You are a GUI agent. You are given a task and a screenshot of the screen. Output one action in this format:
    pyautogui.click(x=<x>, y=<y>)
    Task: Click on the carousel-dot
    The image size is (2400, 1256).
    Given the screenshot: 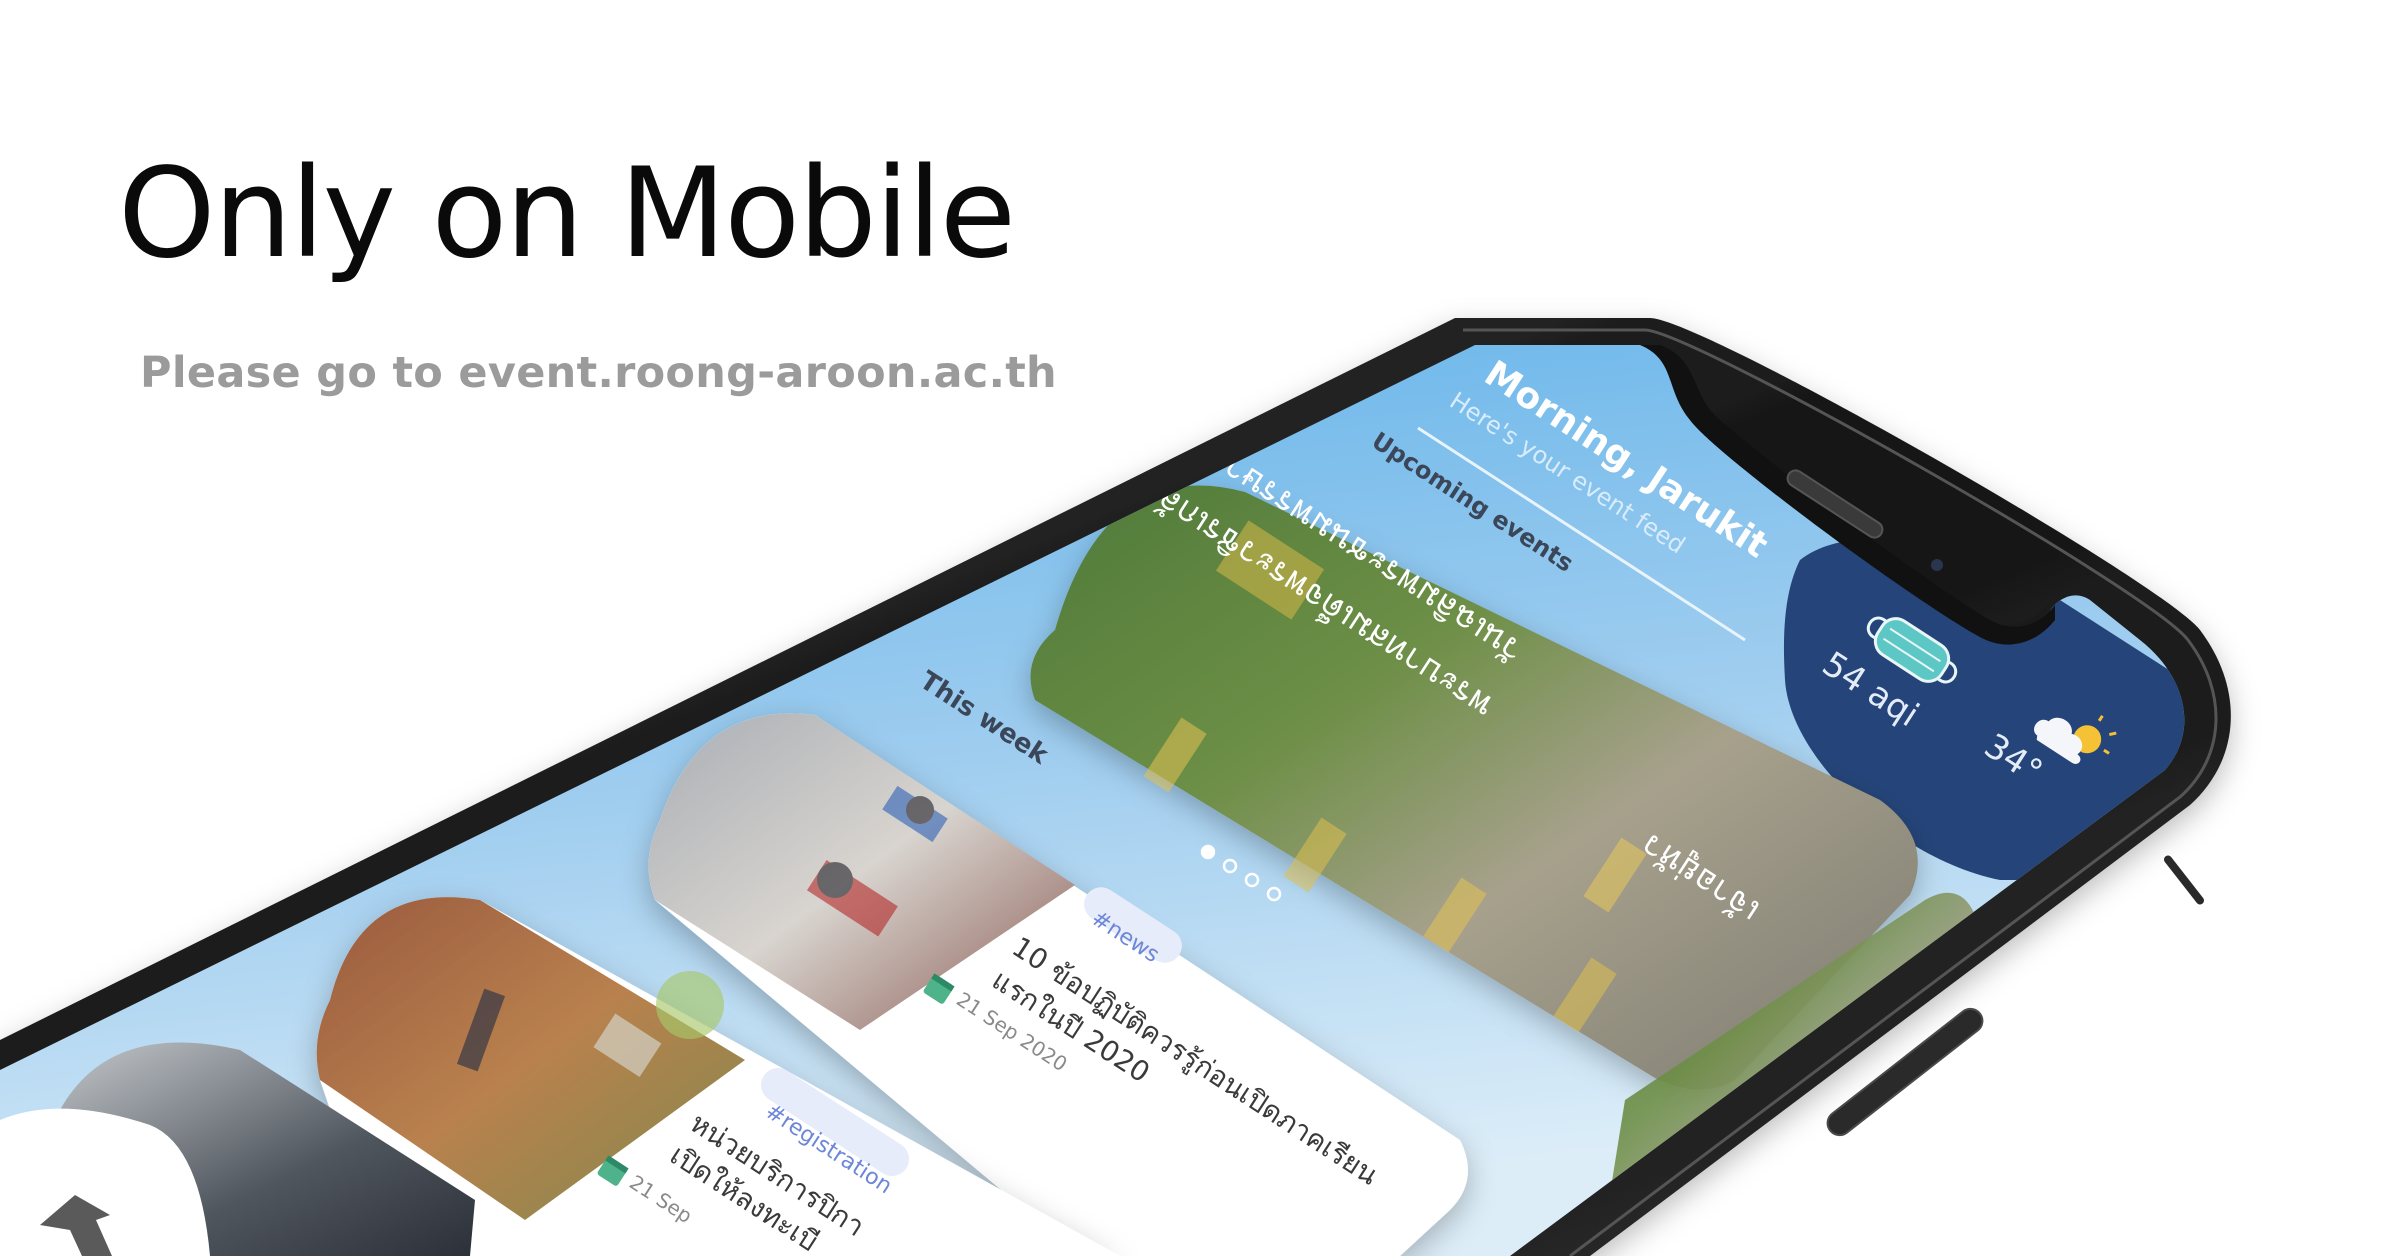 What is the action you would take?
    pyautogui.click(x=1208, y=852)
    